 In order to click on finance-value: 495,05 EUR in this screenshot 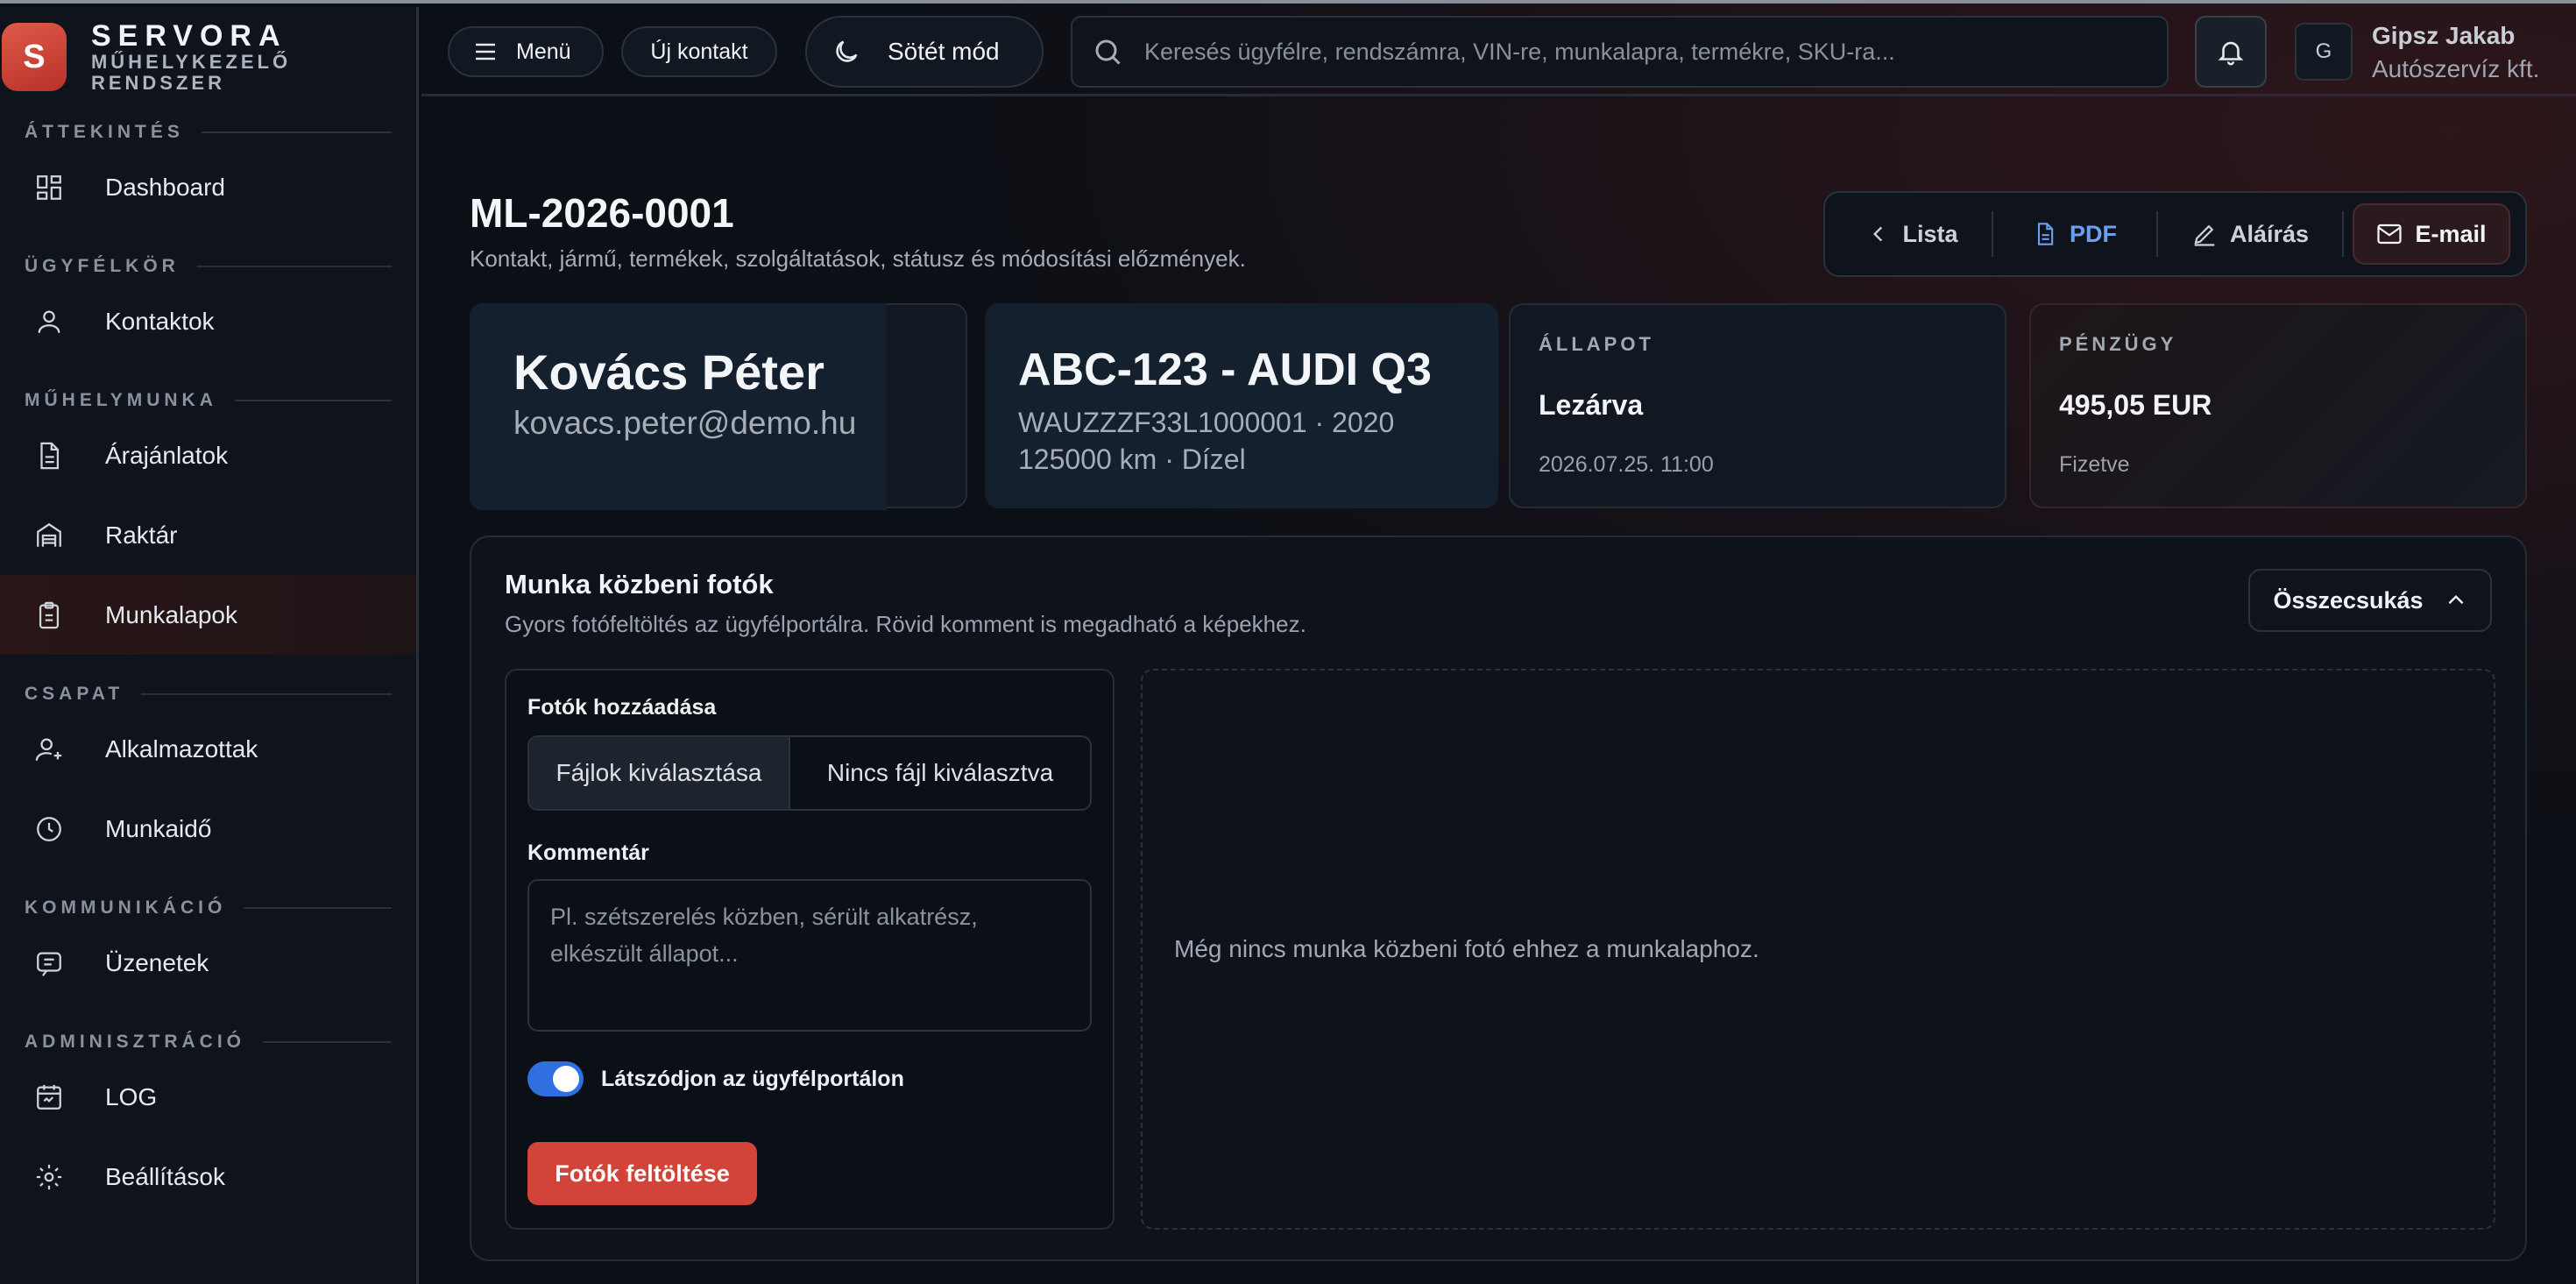, I will do `click(2135, 405)`.